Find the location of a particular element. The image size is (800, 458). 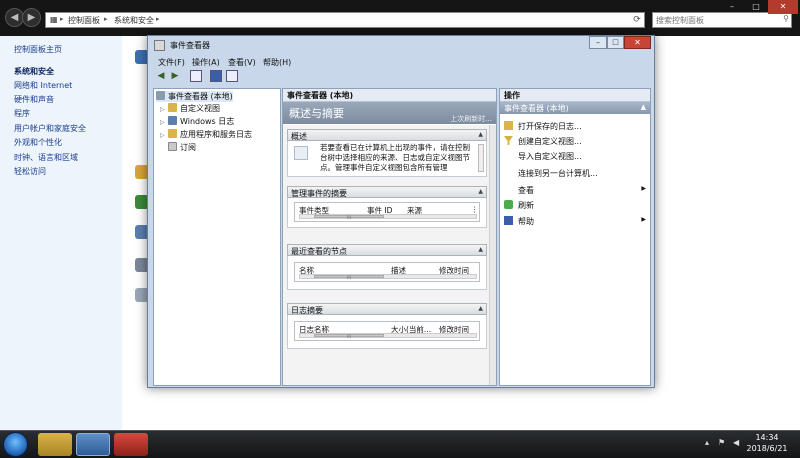

refresh-icon: ⟳ is located at coordinates (637, 20).